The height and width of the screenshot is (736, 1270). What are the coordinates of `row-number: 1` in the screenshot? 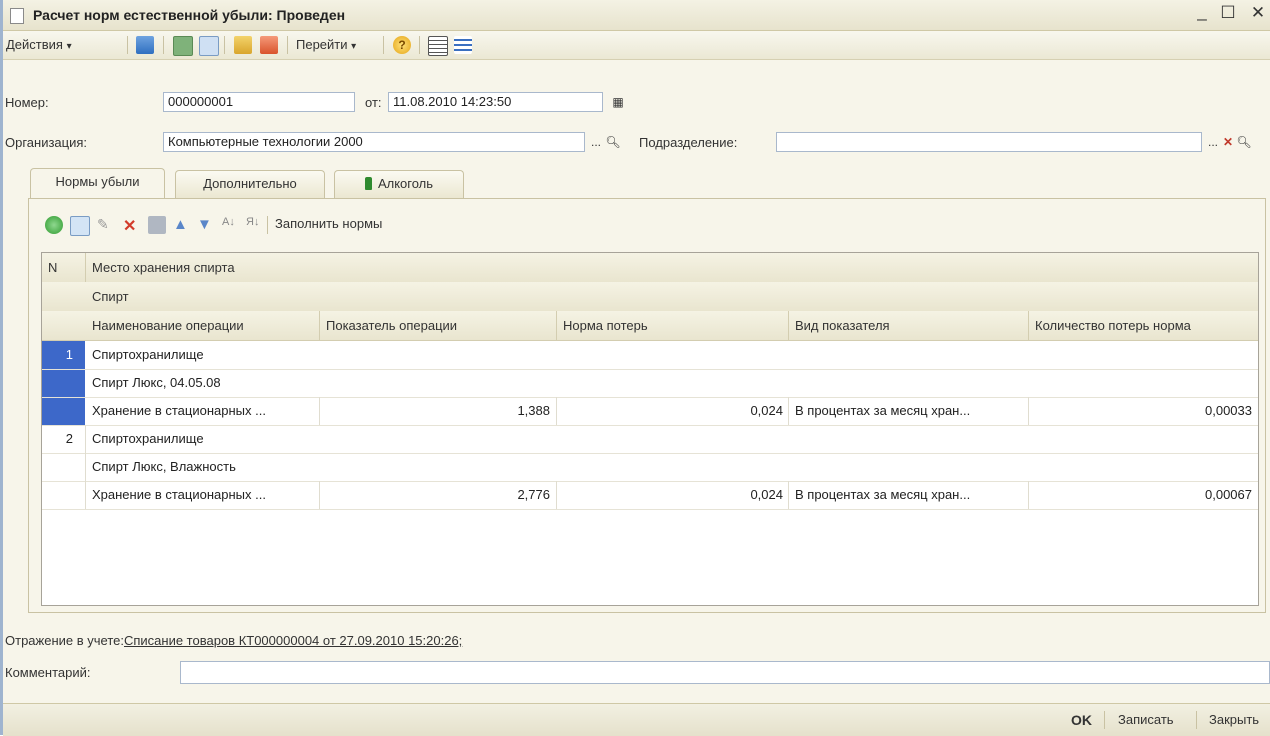 It's located at (69, 354).